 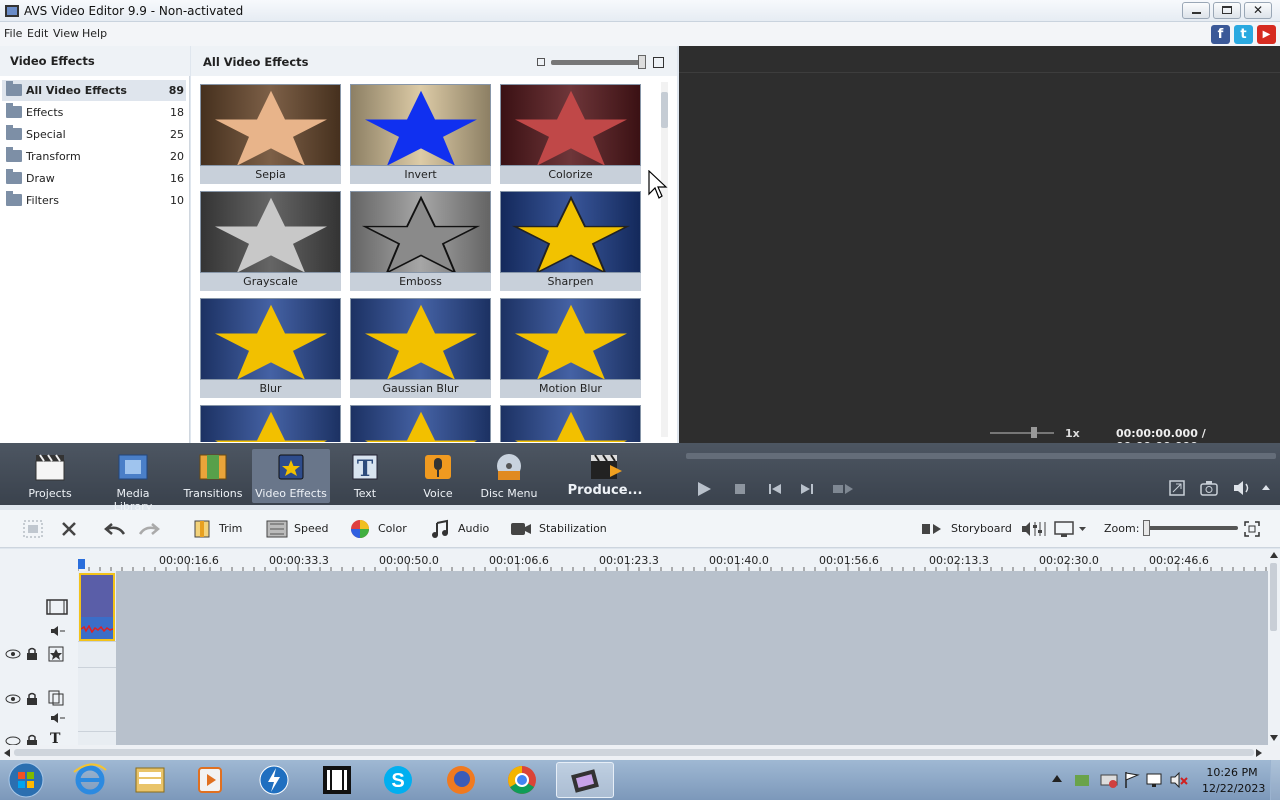 I want to click on timeline-vscroll, so click(x=1274, y=647).